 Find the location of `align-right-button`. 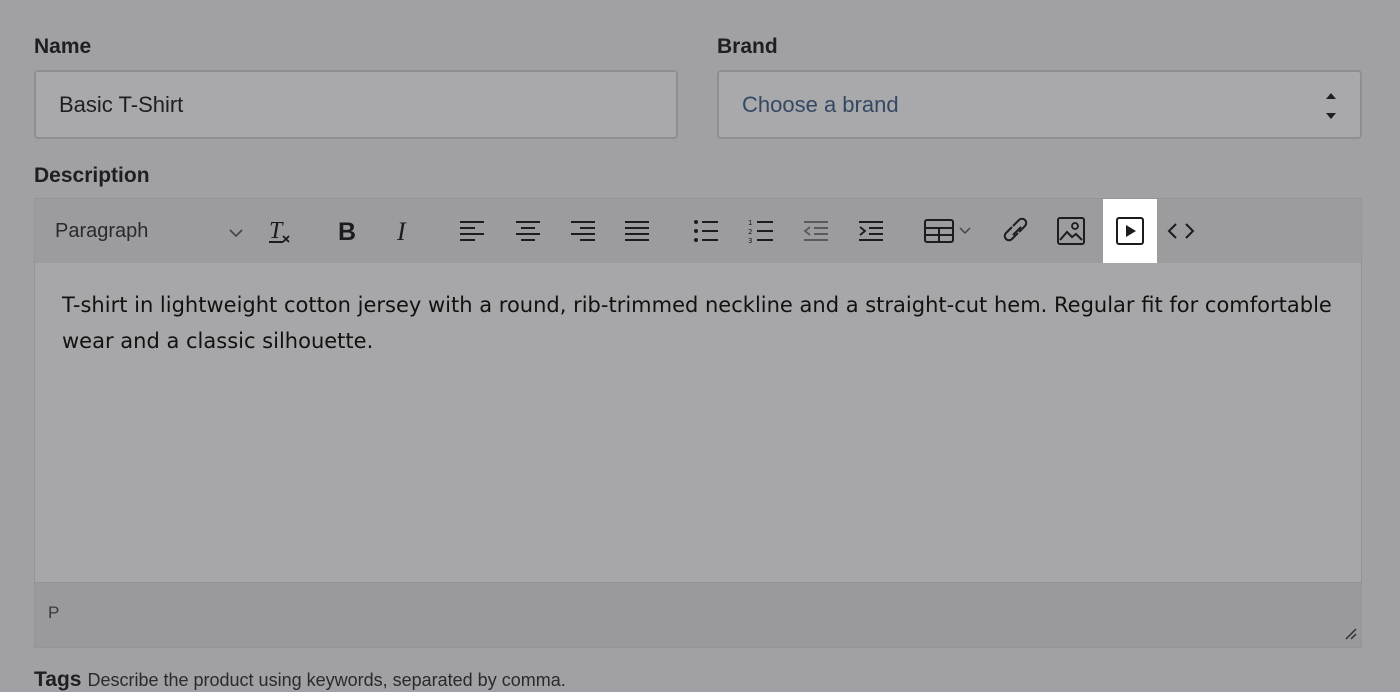

align-right-button is located at coordinates (583, 231).